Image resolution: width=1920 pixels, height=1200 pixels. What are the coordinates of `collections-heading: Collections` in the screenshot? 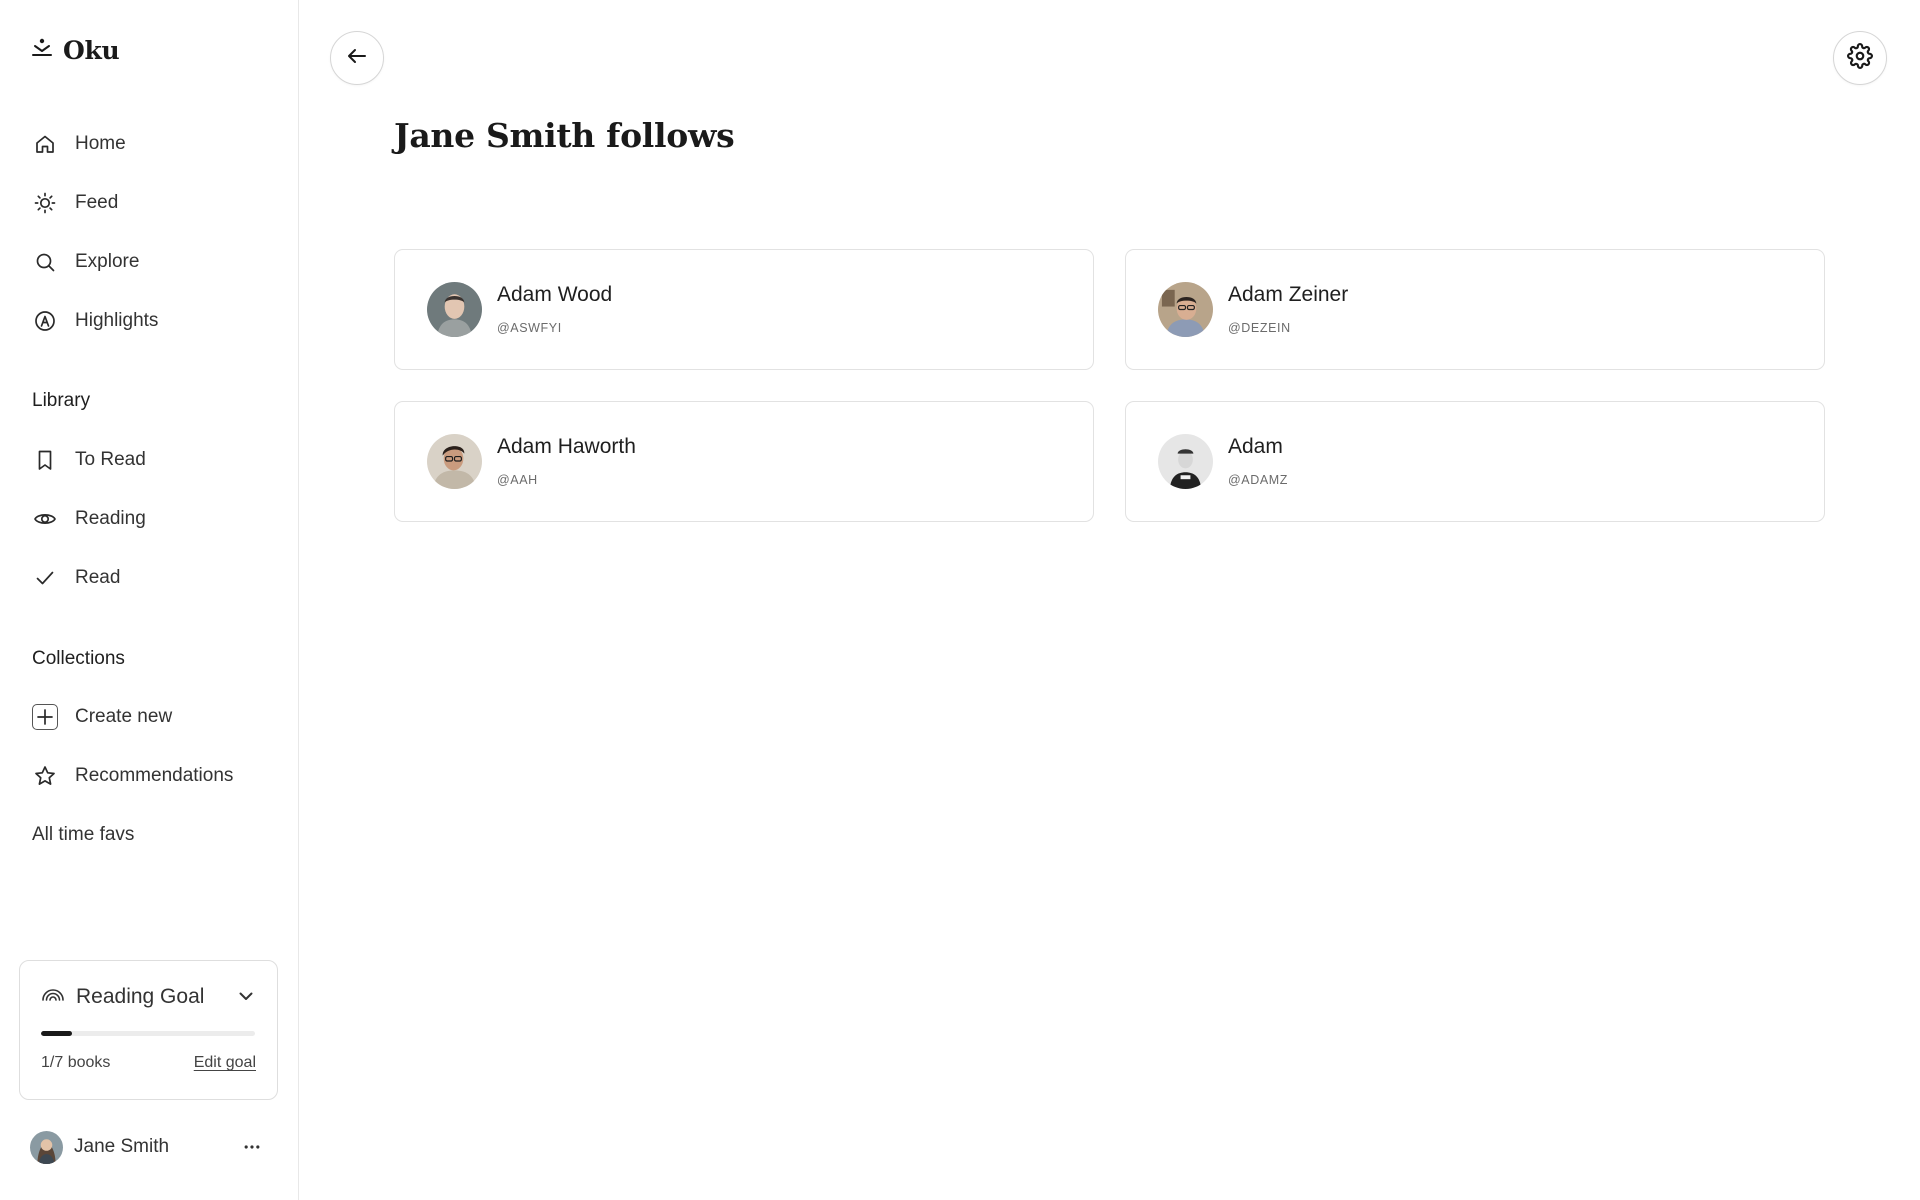 It's located at (78, 658).